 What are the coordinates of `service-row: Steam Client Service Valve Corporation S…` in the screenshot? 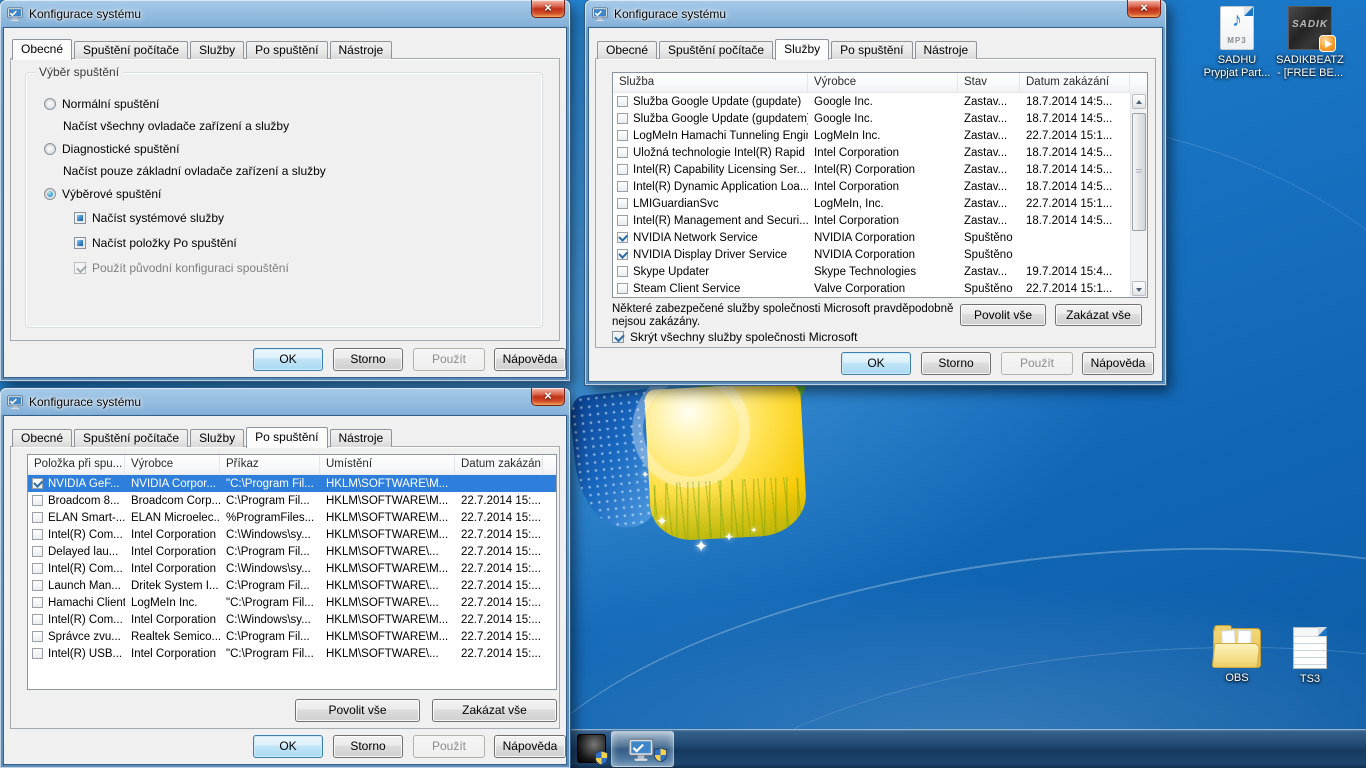 It's located at (880, 288).